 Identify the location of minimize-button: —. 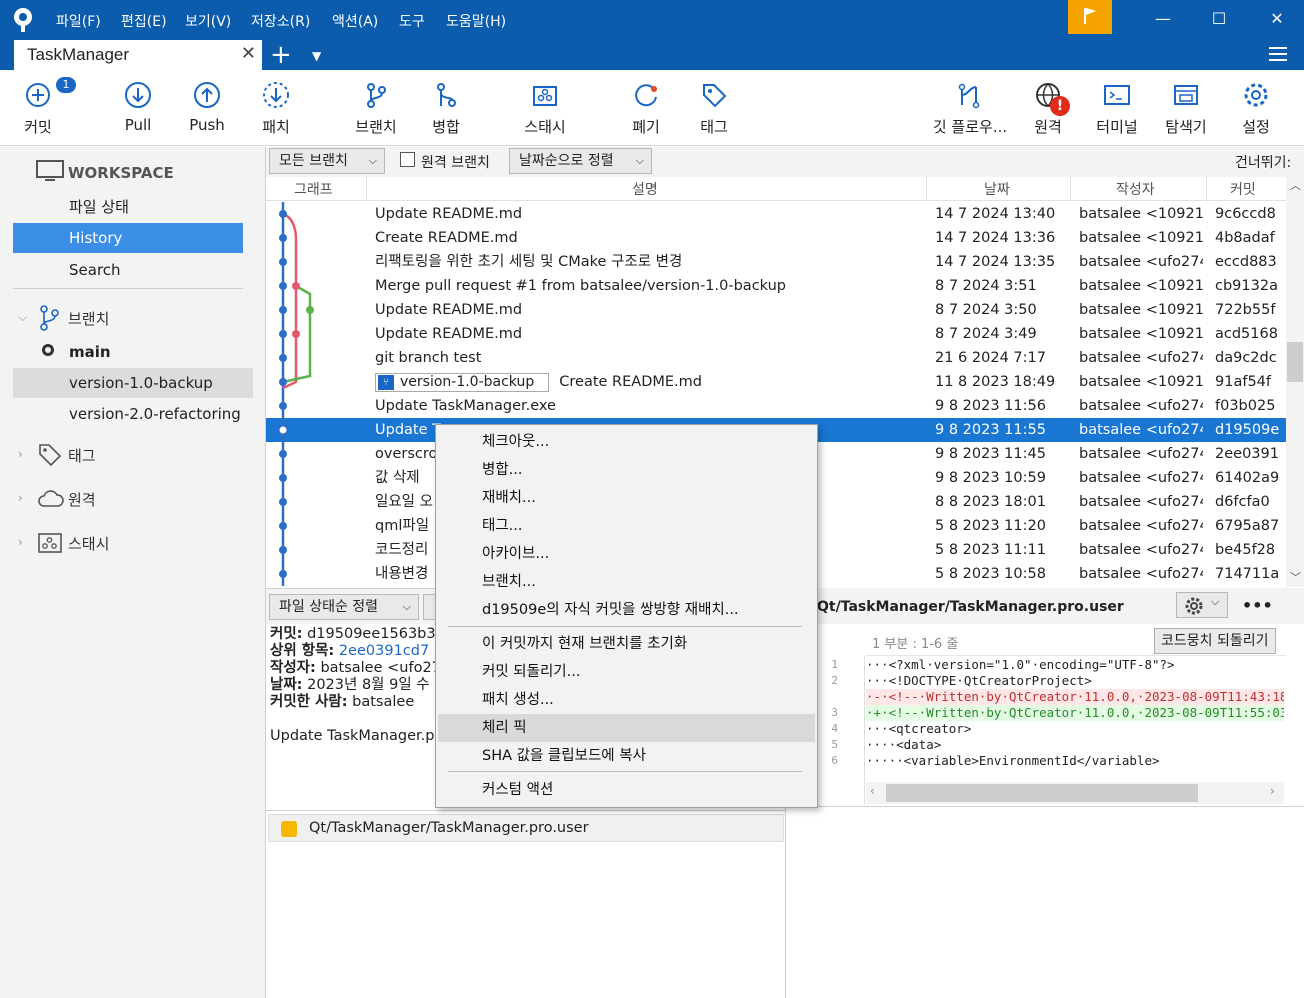
(1163, 19).